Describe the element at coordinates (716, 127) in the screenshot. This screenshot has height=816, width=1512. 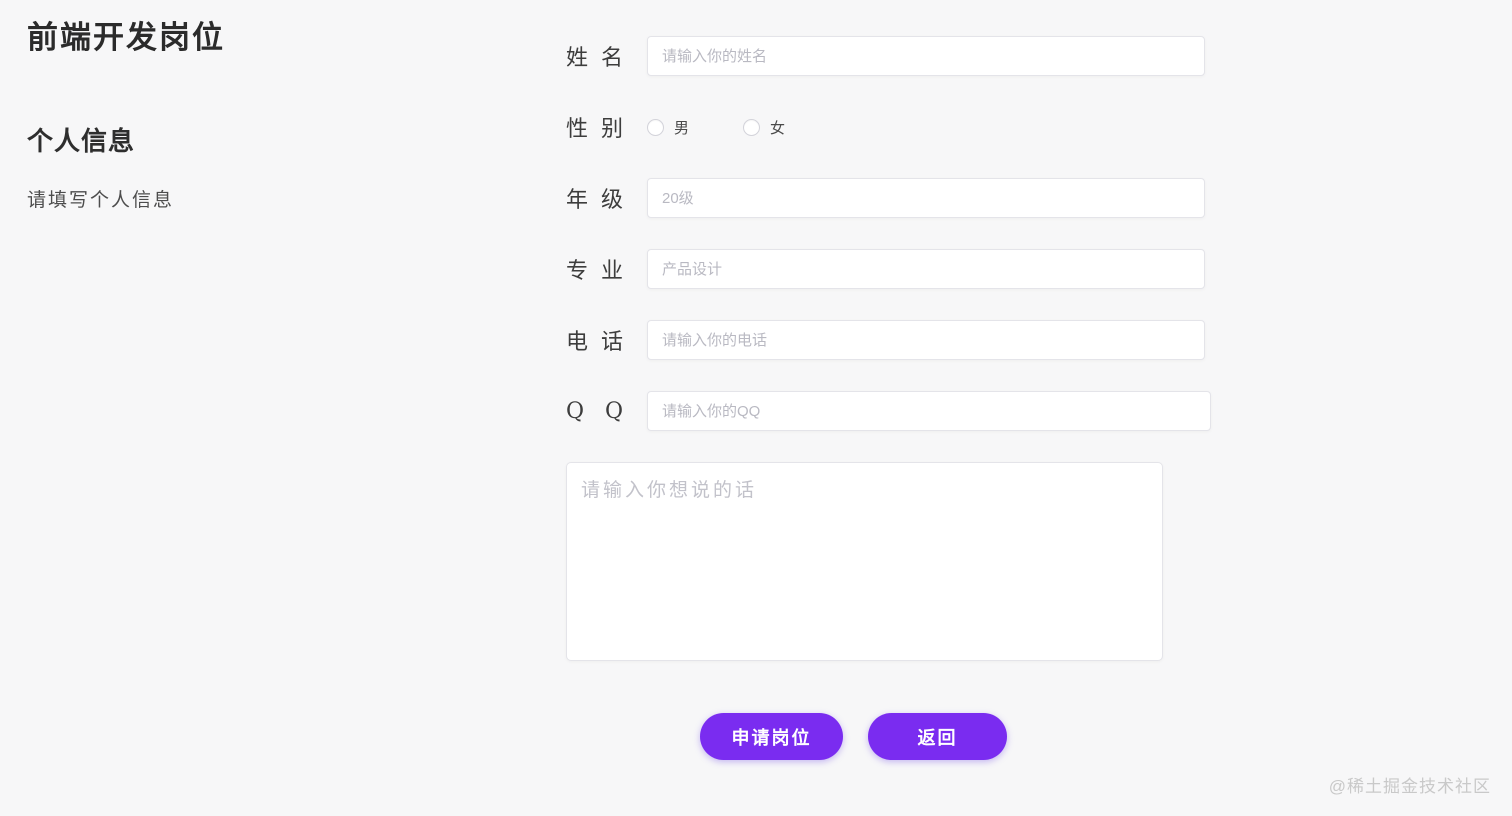
I see `gender-radio-group: 男 女` at that location.